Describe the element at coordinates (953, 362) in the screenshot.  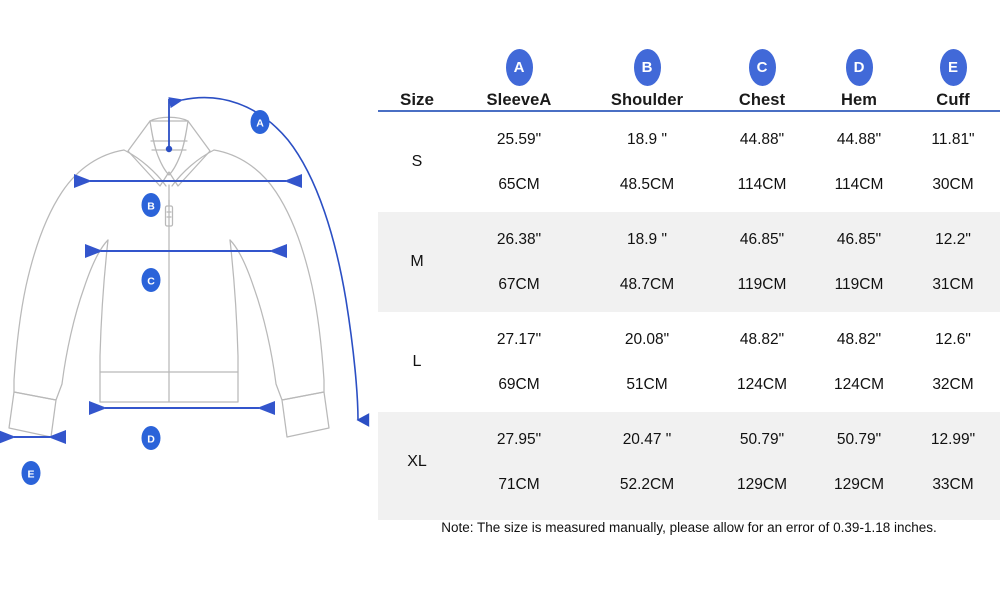
I see `cell-cuff: 12.6" 32CM` at that location.